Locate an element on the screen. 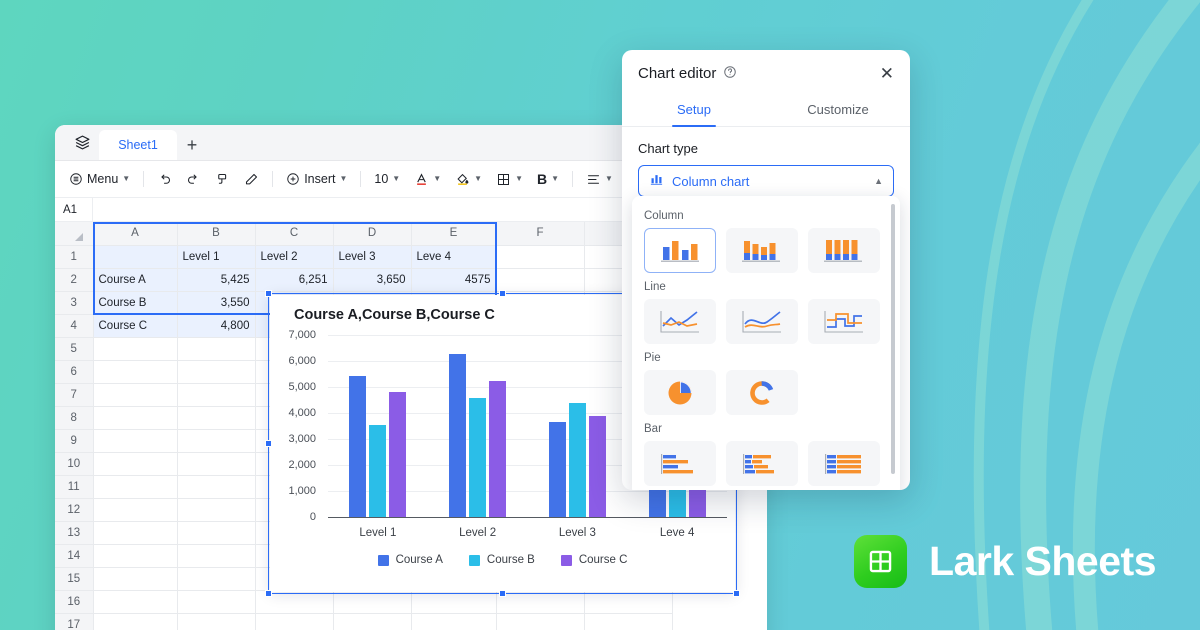 The width and height of the screenshot is (1200, 630). cell-b5 is located at coordinates (216, 349).